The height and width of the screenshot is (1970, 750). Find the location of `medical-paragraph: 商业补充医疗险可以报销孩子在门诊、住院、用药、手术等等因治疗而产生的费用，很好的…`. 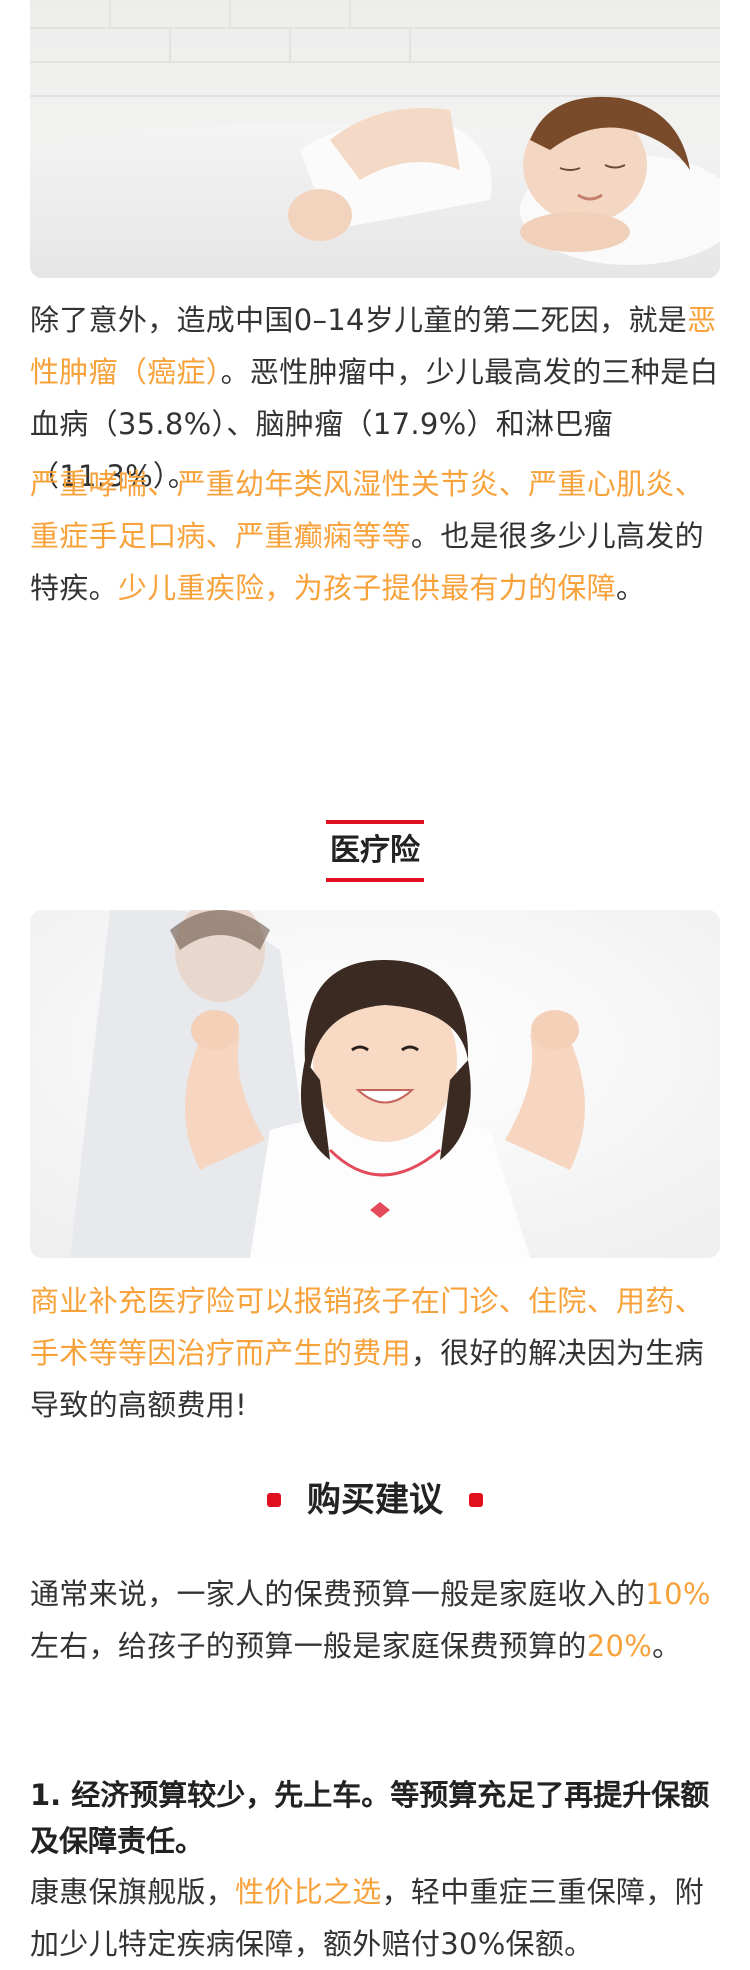

medical-paragraph: 商业补充医疗险可以报销孩子在门诊、住院、用药、手术等等因治疗而产生的费用，很好的… is located at coordinates (375, 1353).